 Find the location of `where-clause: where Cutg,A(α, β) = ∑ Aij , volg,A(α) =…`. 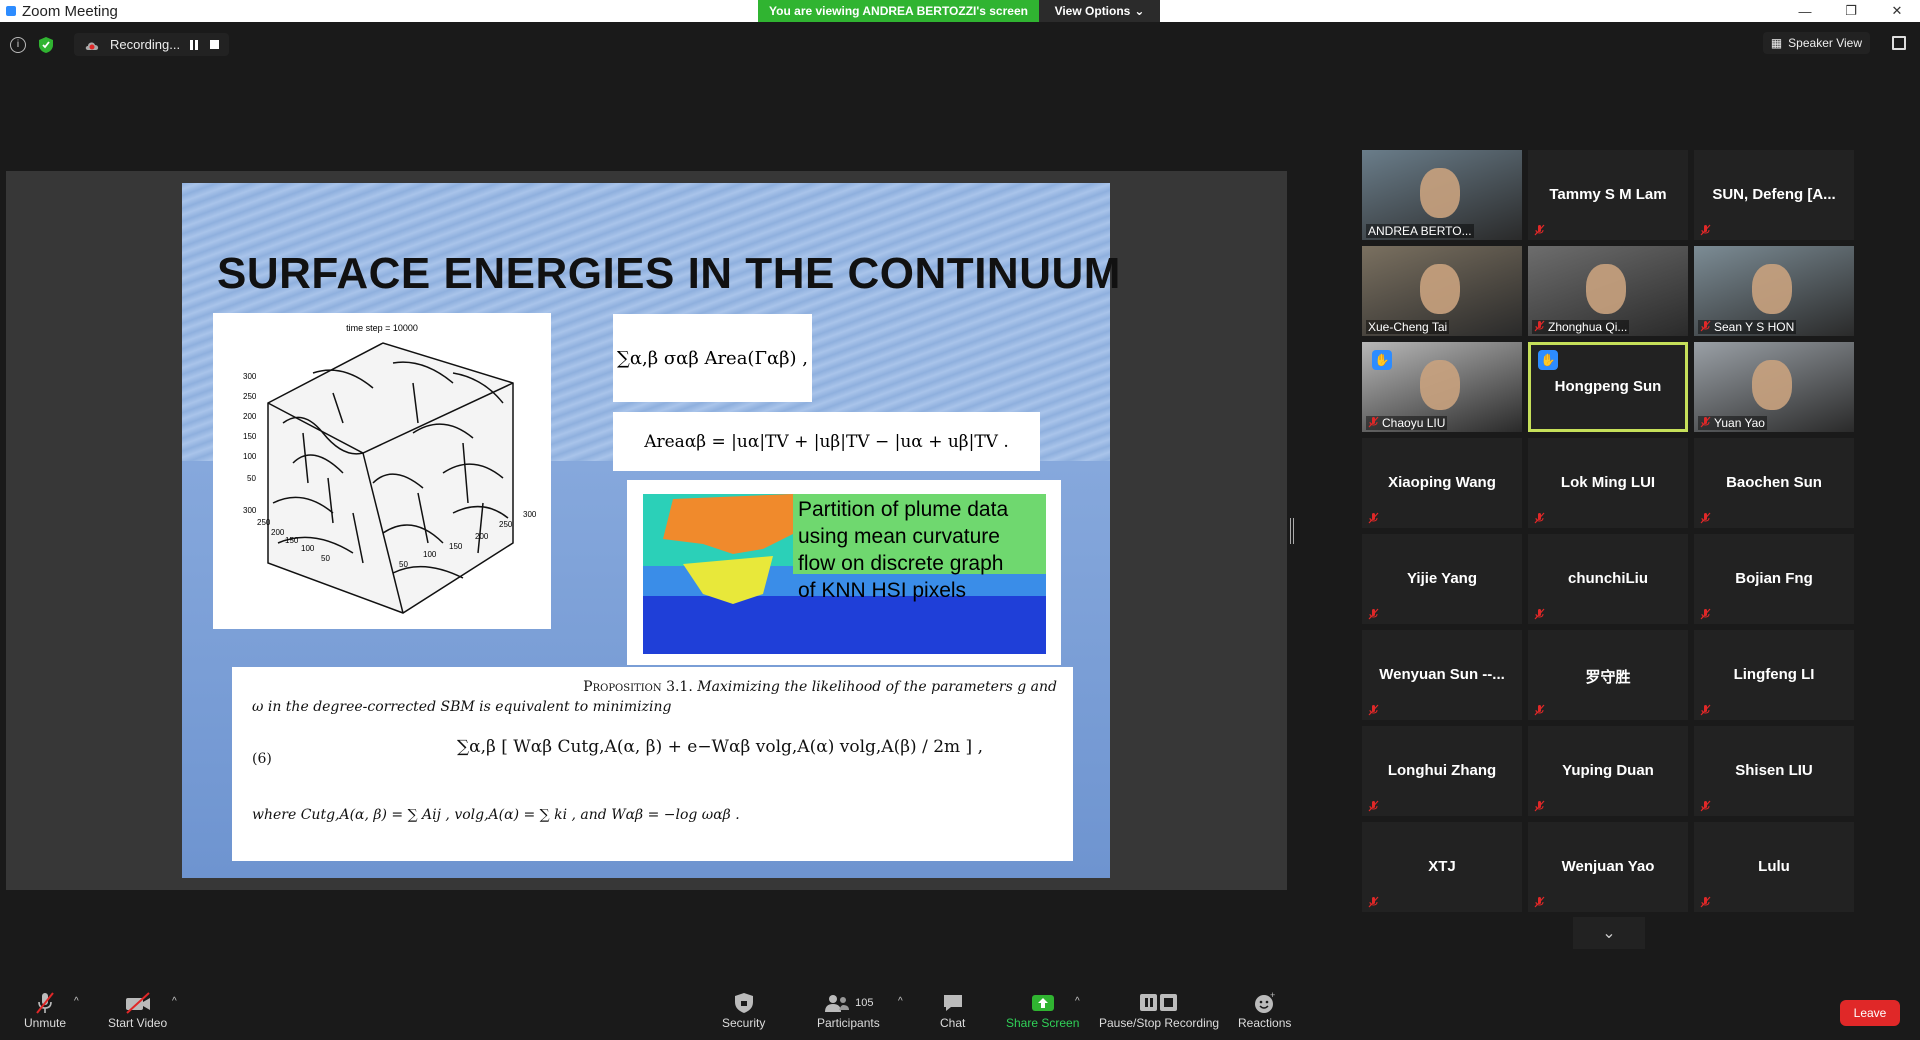

where-clause: where Cutg,A(α, β) = ∑ Aij , volg,A(α) =… is located at coordinates (496, 815).